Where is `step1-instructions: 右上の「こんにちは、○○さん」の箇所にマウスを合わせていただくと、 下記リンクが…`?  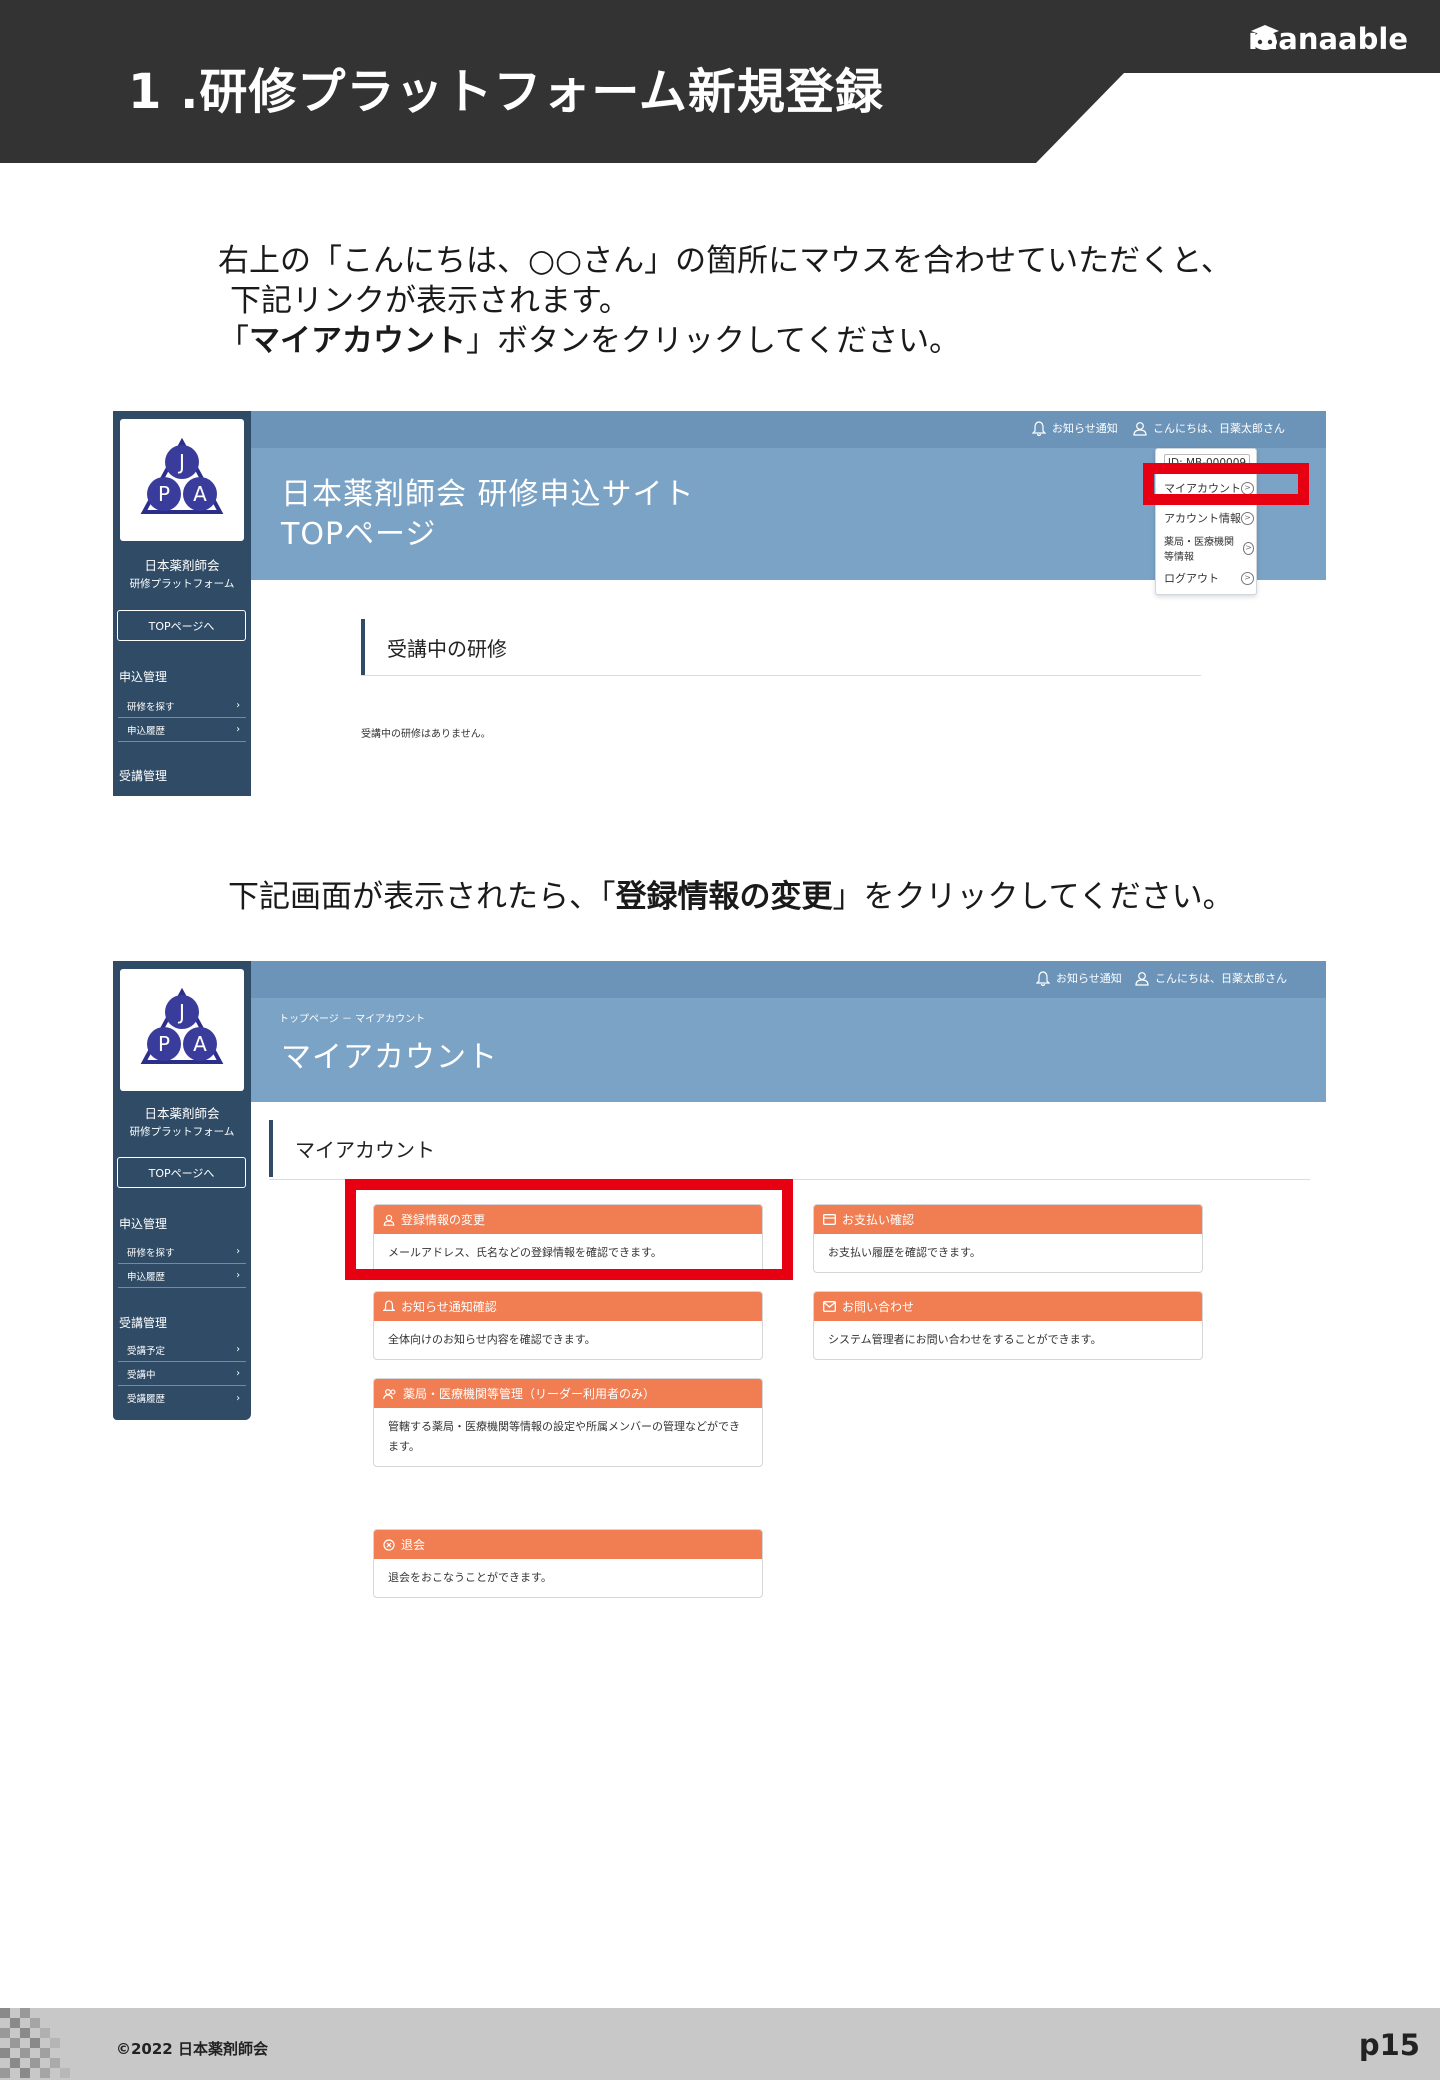
step1-instructions: 右上の「こんにちは、○○さん」の箇所にマウスを合わせていただくと、 下記リンクが… is located at coordinates (725, 301).